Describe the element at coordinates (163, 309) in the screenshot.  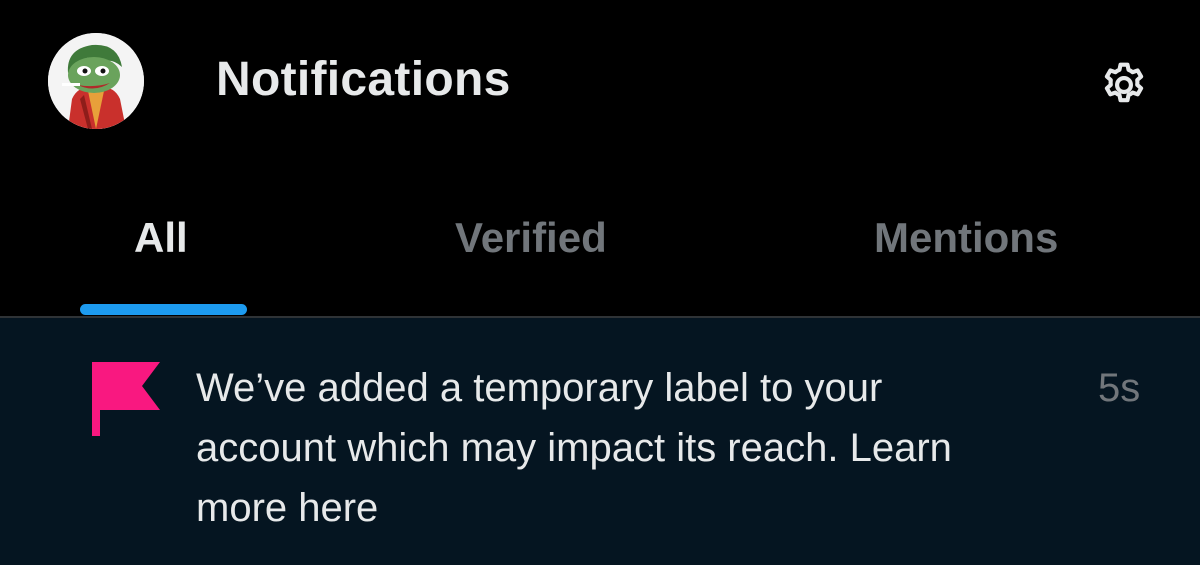
I see `active-tab-indicator` at that location.